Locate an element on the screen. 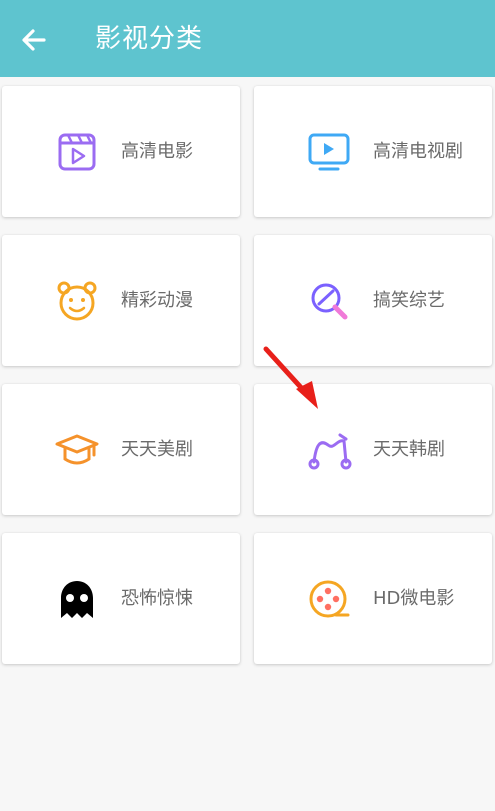  film-reel-icon is located at coordinates (329, 599).